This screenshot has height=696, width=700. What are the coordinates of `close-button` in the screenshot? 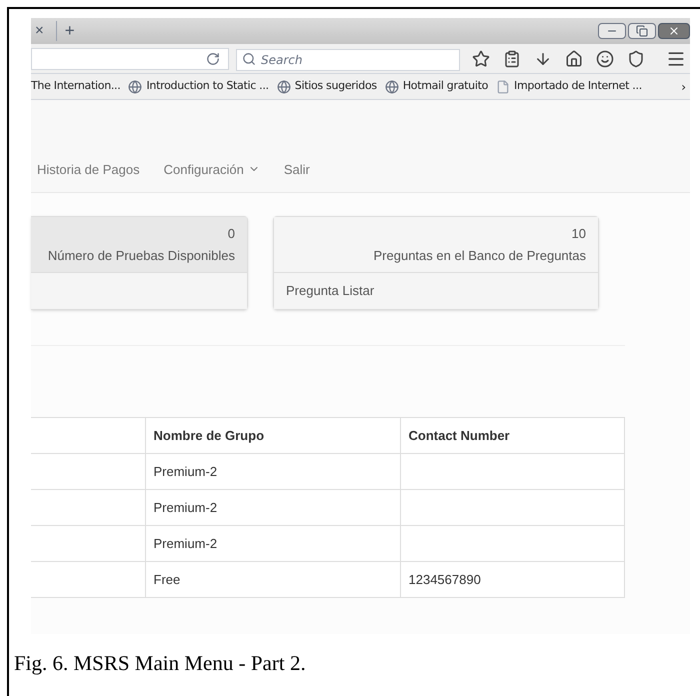 It's located at (674, 31).